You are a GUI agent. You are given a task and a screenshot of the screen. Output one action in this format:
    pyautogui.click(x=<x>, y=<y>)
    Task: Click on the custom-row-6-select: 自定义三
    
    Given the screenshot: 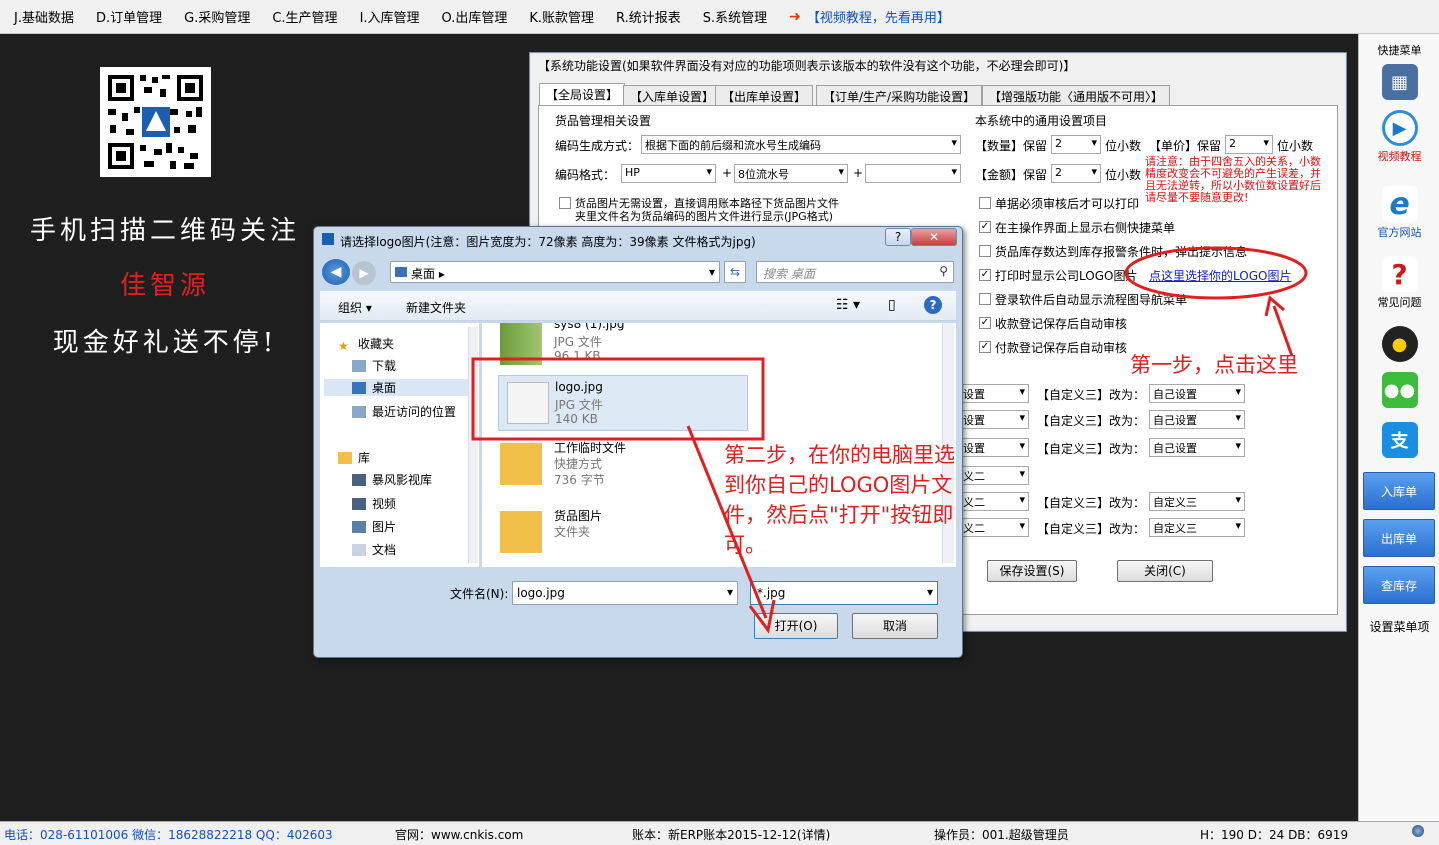 What is the action you would take?
    pyautogui.click(x=1197, y=527)
    